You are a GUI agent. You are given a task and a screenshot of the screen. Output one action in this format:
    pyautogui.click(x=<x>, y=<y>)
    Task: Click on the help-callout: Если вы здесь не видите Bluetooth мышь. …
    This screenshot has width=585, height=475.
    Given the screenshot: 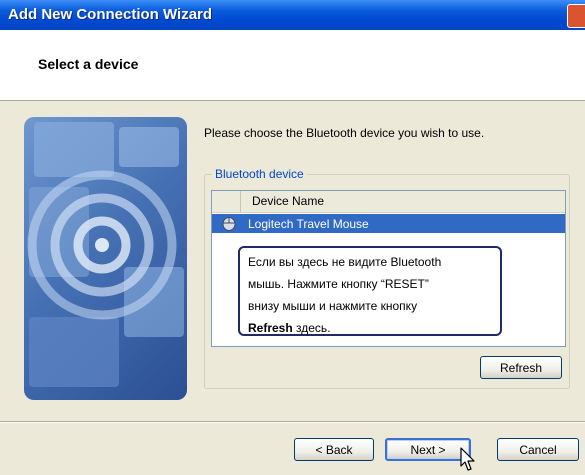 What is the action you would take?
    pyautogui.click(x=370, y=291)
    